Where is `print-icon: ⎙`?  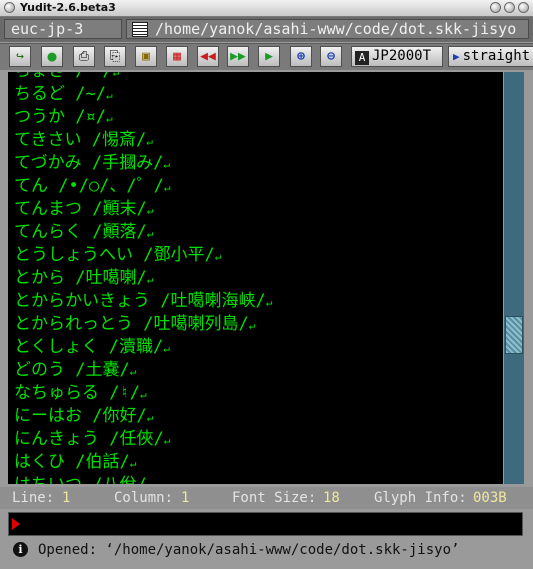 print-icon: ⎙ is located at coordinates (84, 56).